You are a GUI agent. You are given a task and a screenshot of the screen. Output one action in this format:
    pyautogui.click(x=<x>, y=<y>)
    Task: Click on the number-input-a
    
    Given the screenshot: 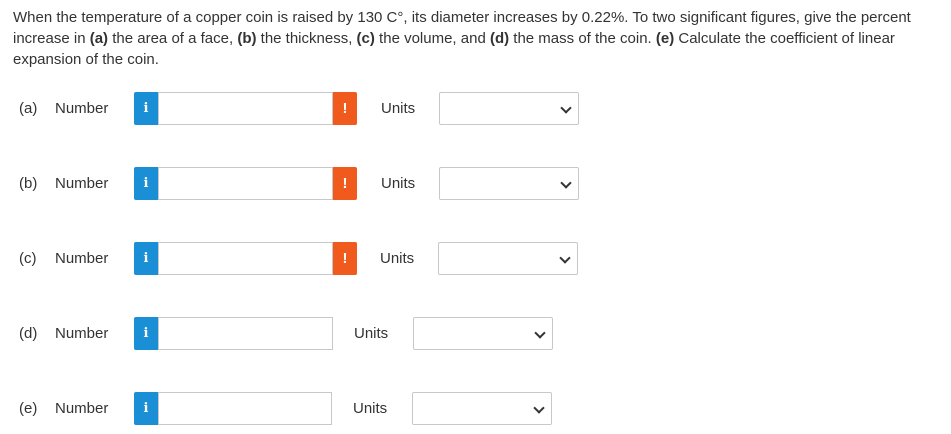 What is the action you would take?
    pyautogui.click(x=245, y=108)
    